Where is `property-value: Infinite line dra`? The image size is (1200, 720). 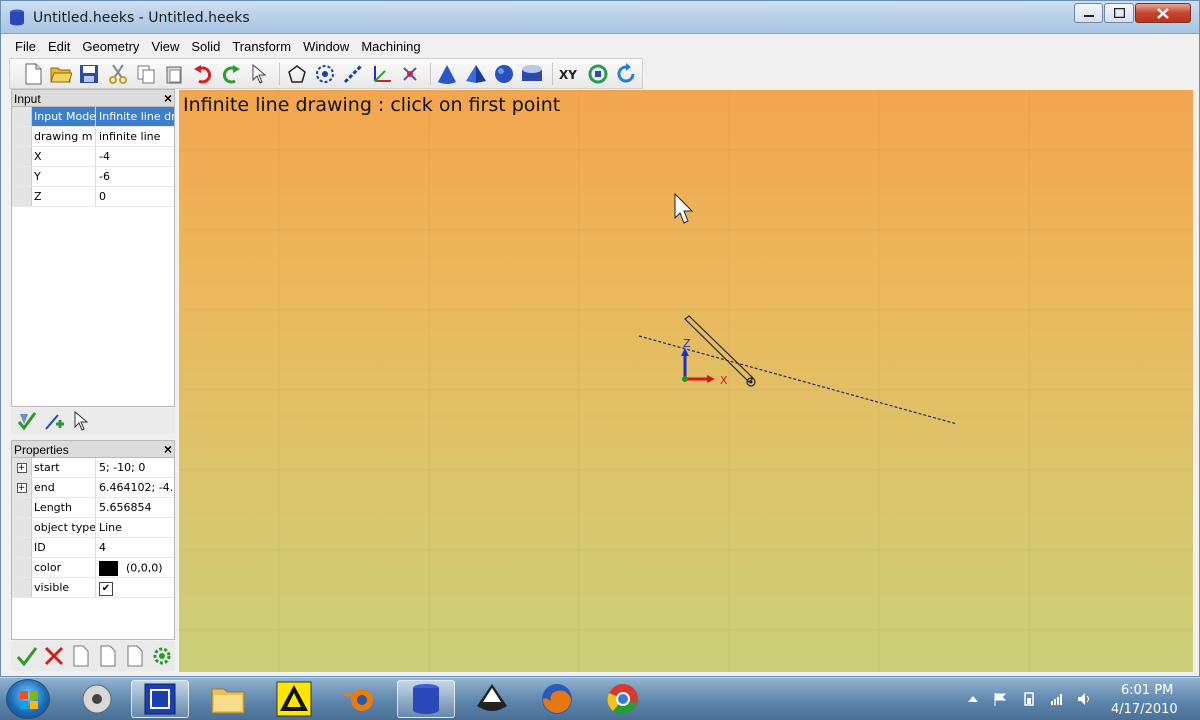 property-value: Infinite line dra is located at coordinates (135, 116).